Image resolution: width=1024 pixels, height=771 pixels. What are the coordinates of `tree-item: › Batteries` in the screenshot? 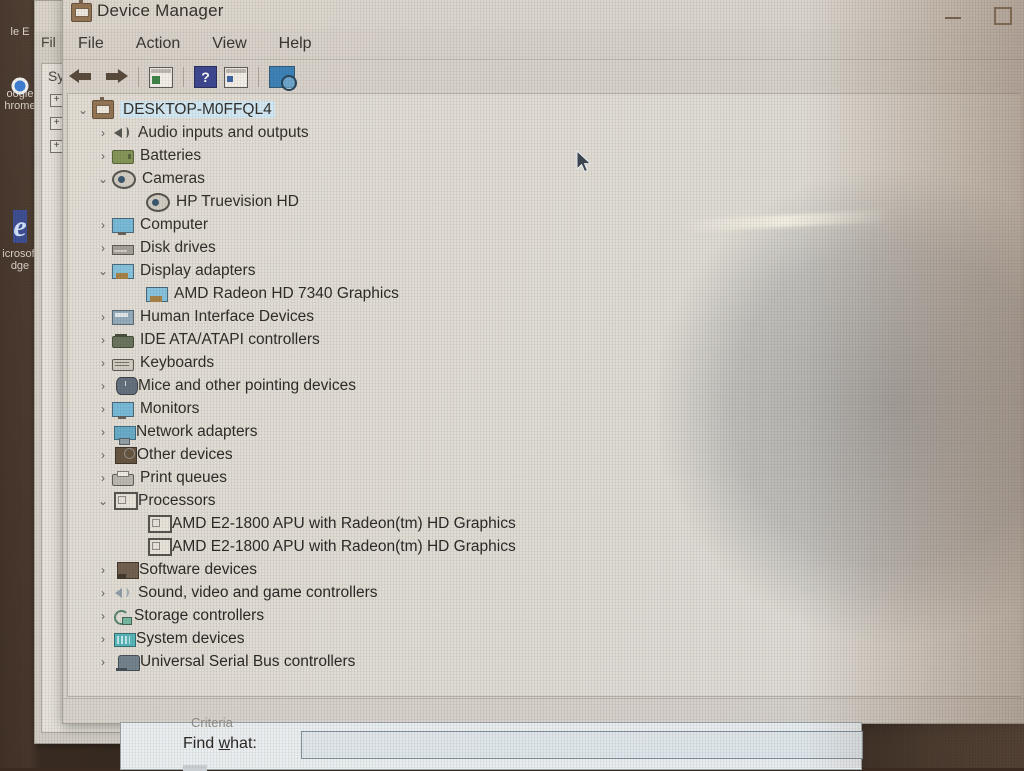 It's located at (545, 155).